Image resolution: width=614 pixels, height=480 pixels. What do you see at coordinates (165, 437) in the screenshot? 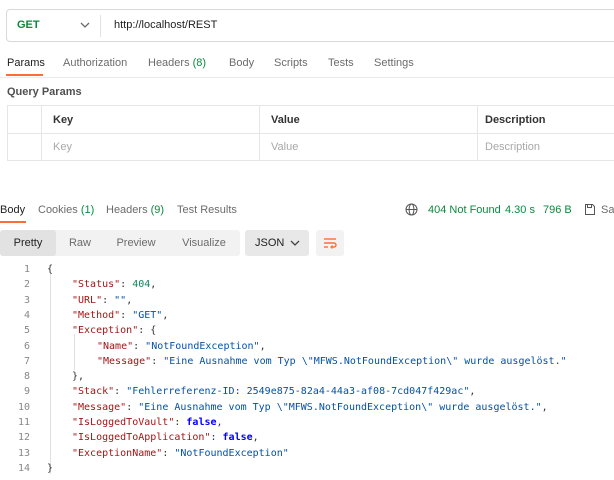
I see `code-content: "IsLoggedToApplication": false,` at bounding box center [165, 437].